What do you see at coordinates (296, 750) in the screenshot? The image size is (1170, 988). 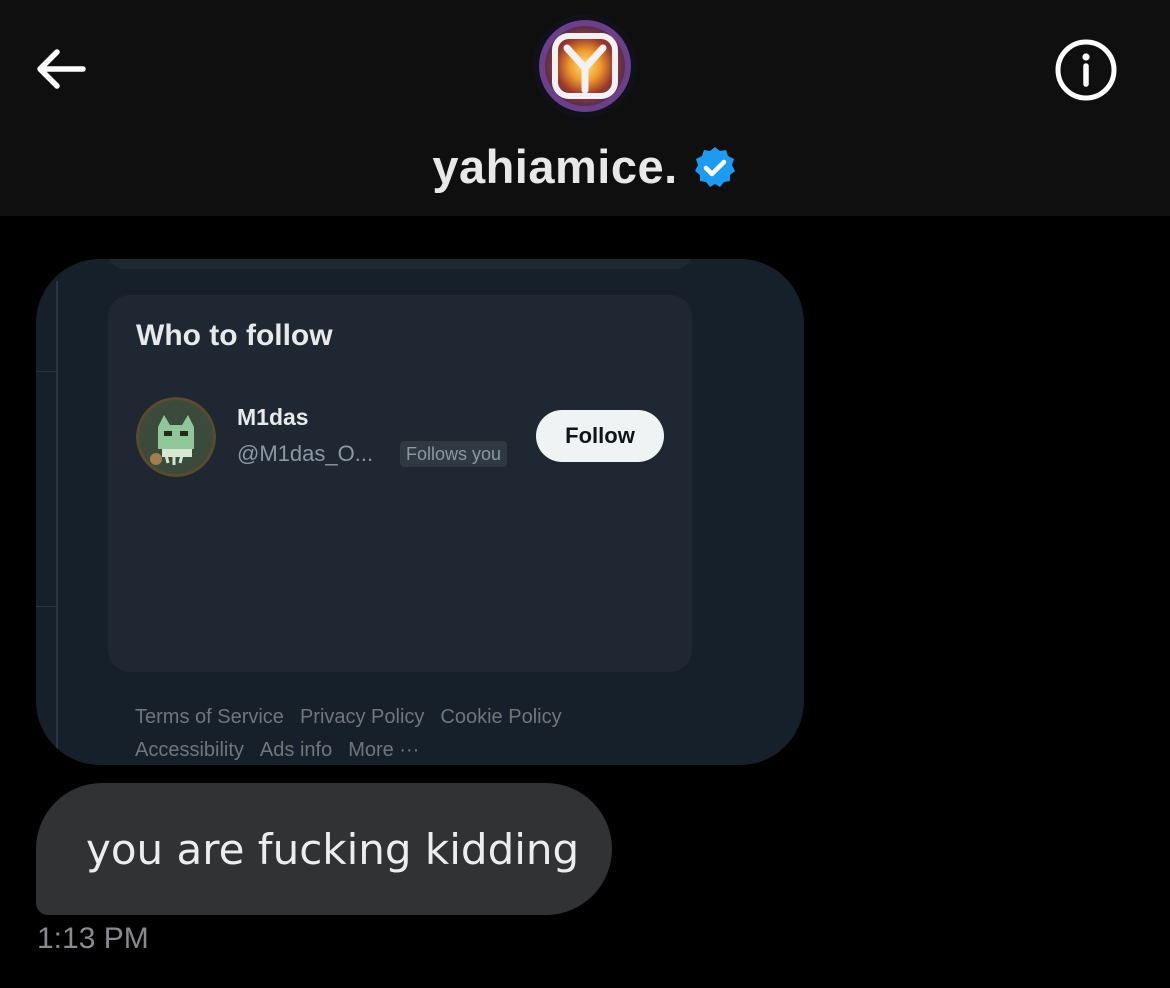 I see `footer-link-ads-info: Ads info` at bounding box center [296, 750].